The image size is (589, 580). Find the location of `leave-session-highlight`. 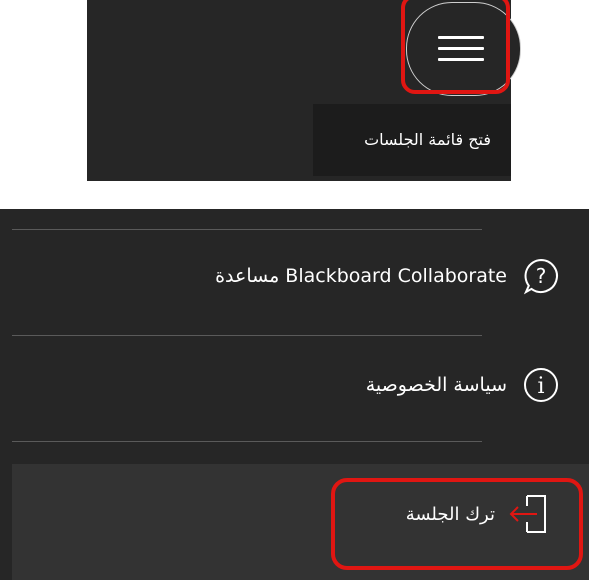

leave-session-highlight is located at coordinates (457, 524).